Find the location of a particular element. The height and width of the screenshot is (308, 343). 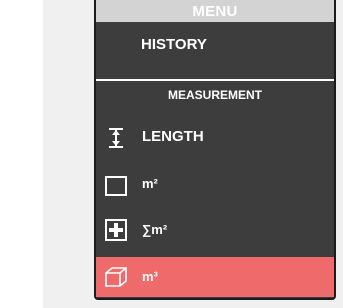

menu-title: MENU is located at coordinates (215, 11).